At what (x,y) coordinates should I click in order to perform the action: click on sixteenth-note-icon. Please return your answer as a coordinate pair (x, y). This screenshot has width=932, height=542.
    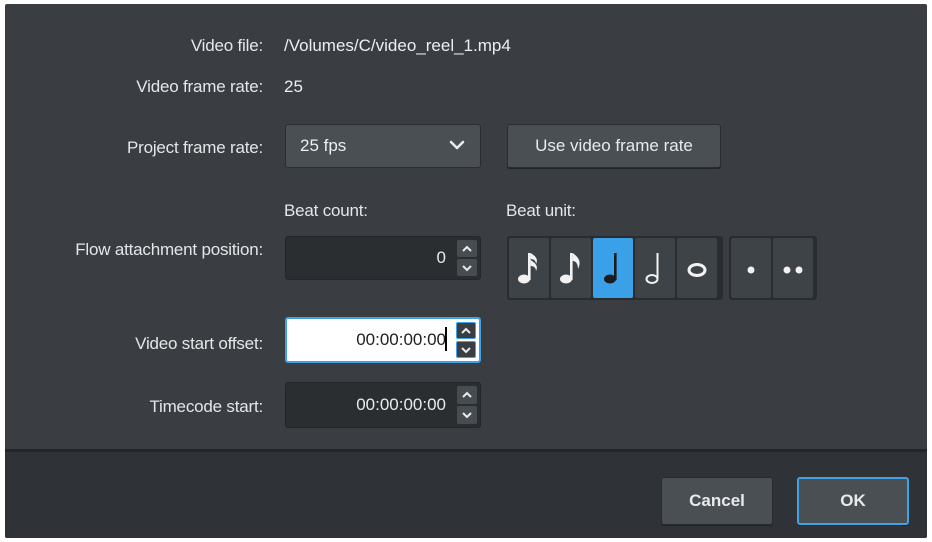
    Looking at the image, I should click on (527, 268).